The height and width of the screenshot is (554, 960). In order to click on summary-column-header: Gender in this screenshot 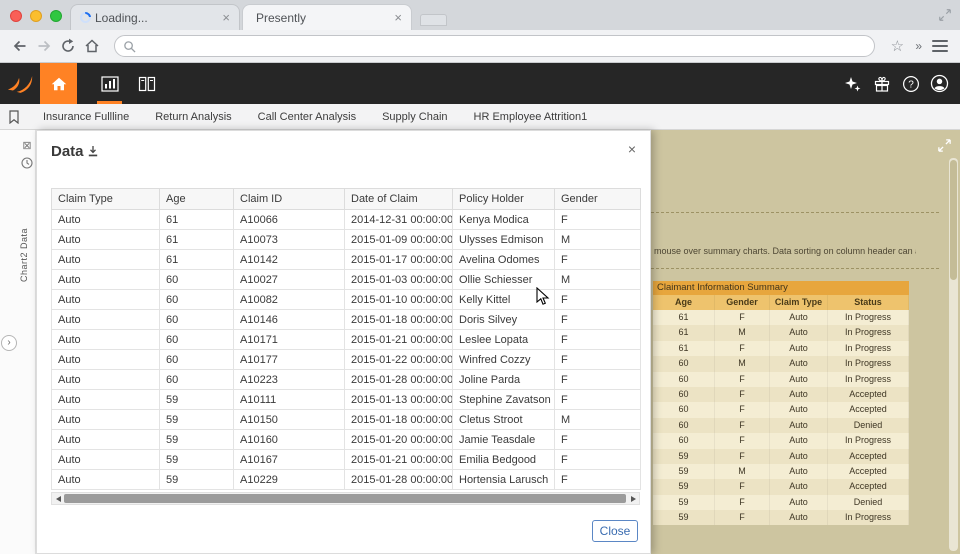, I will do `click(742, 302)`.